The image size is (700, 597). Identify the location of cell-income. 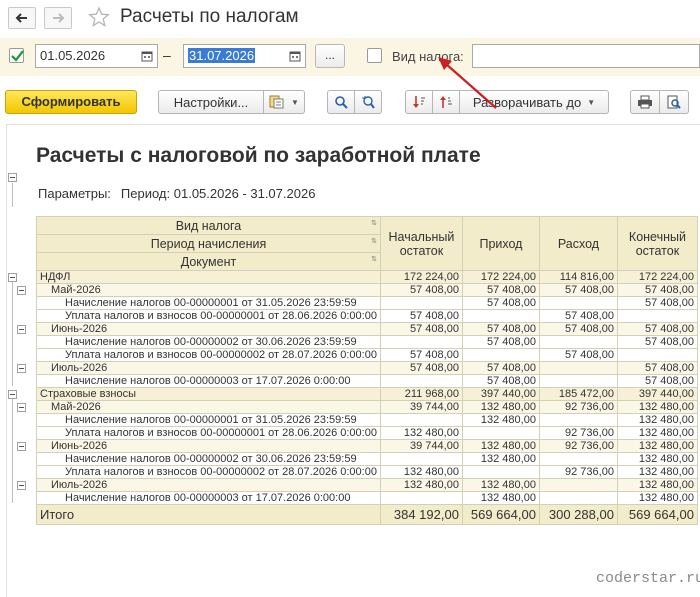
(500, 355).